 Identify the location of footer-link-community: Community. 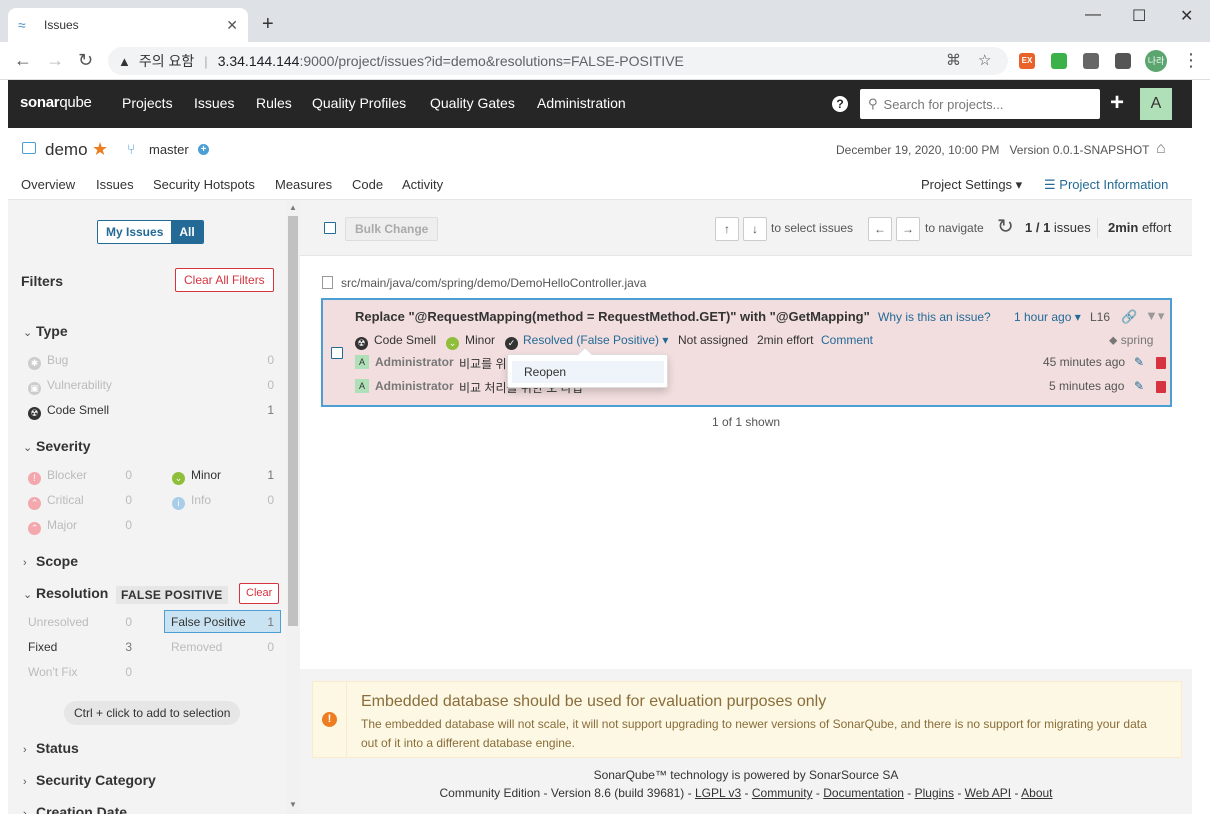
(782, 793).